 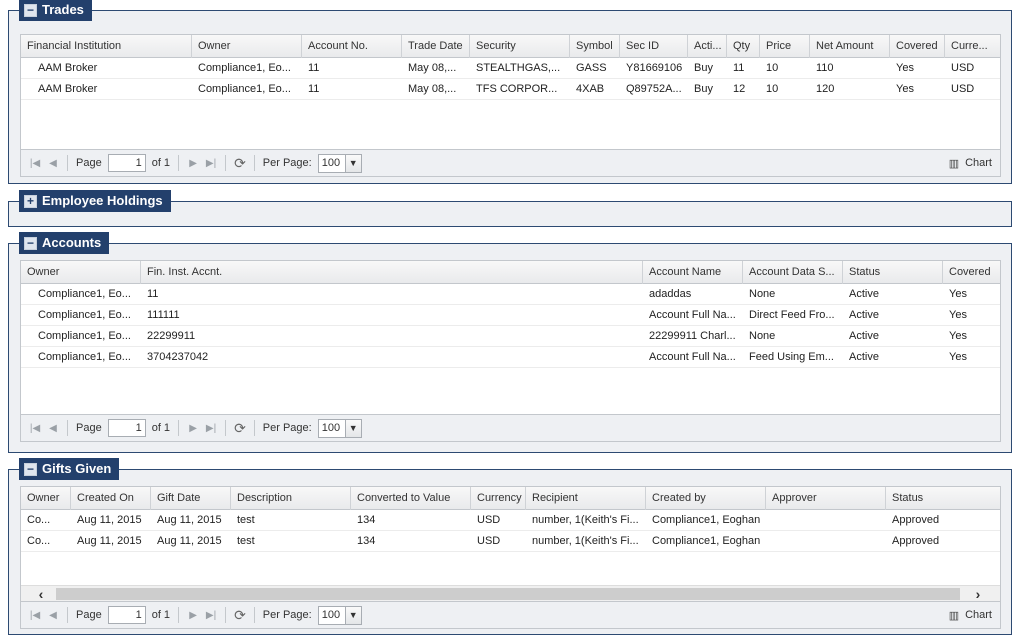 I want to click on column-header: Qty, so click(x=743, y=46).